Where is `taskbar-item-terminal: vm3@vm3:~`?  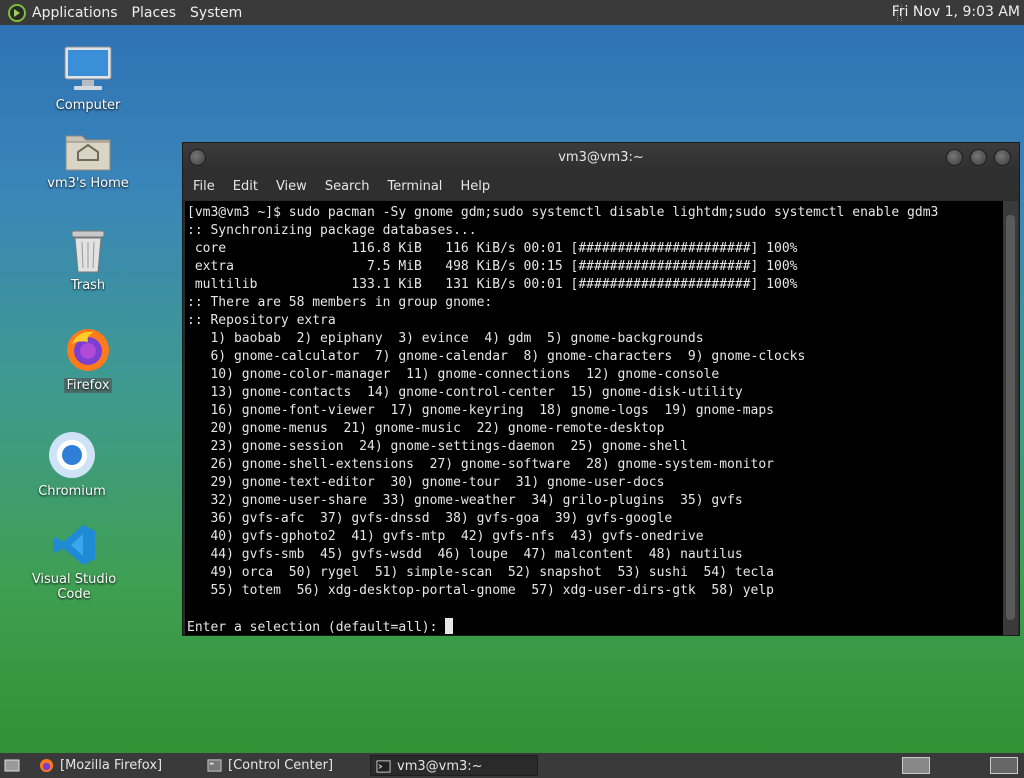 taskbar-item-terminal: vm3@vm3:~ is located at coordinates (454, 765).